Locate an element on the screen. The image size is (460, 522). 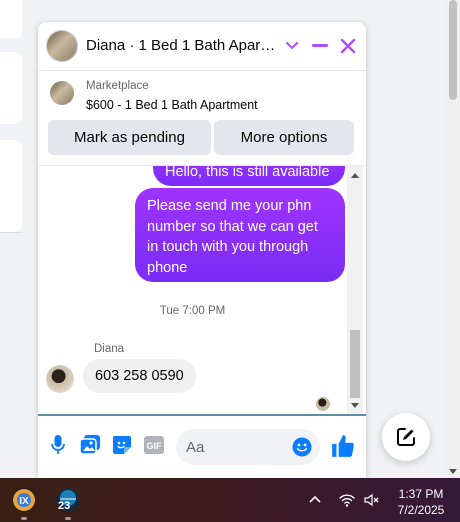
new-message-button is located at coordinates (406, 437).